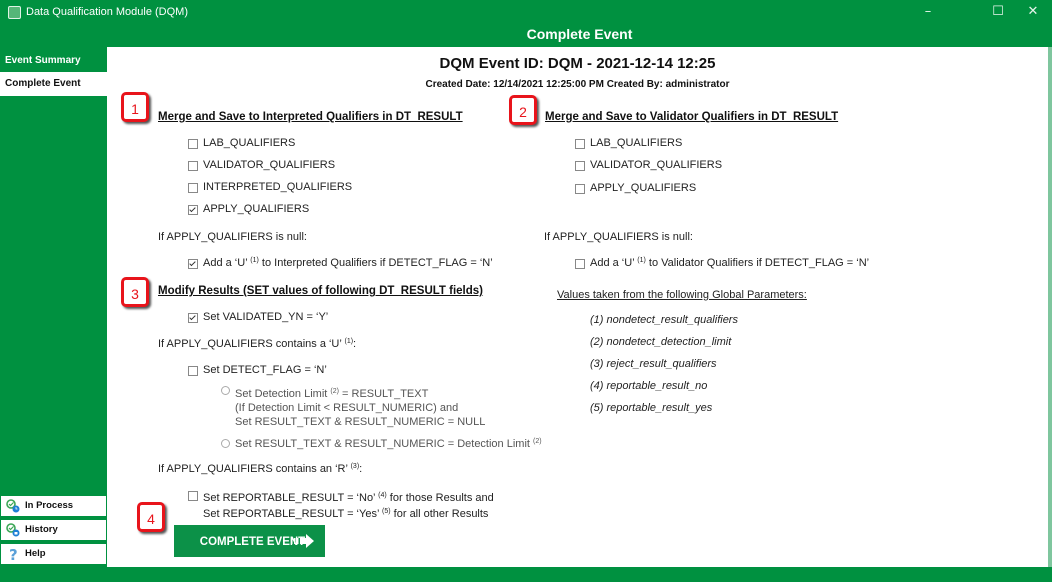  What do you see at coordinates (53, 61) in the screenshot?
I see `sidebar-item-event-summary: Event Summary` at bounding box center [53, 61].